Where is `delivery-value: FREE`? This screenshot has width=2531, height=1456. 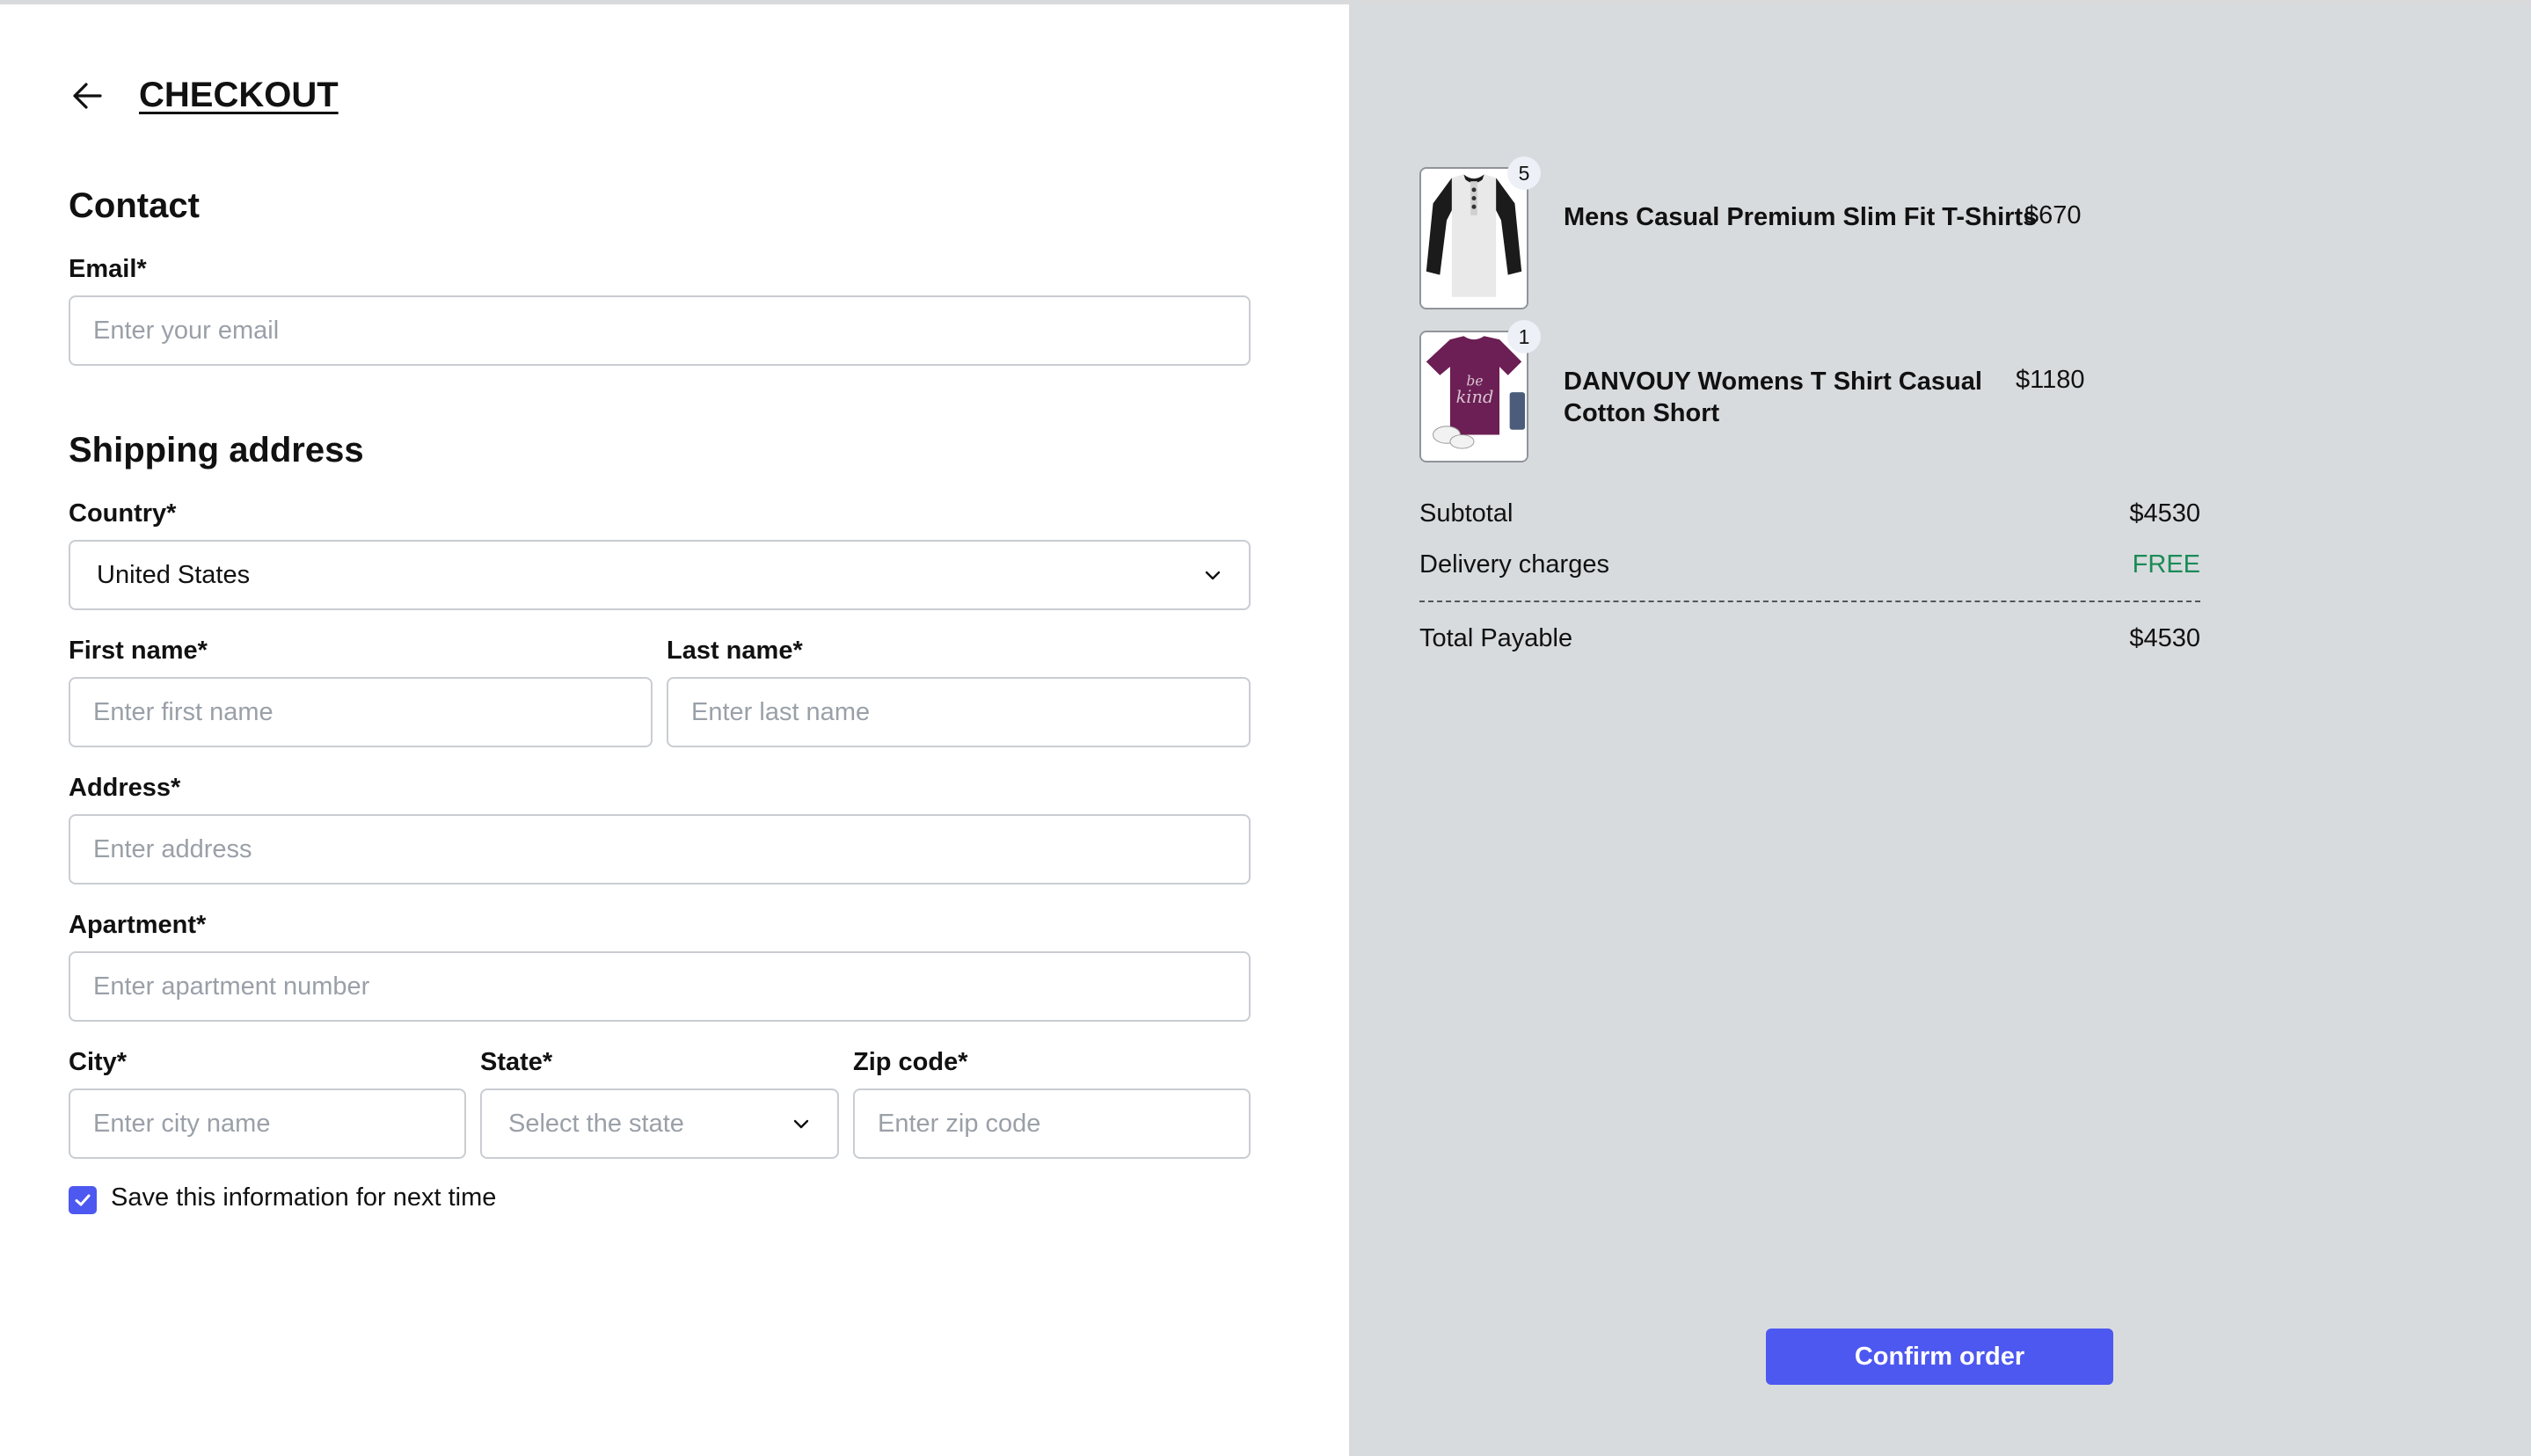 delivery-value: FREE is located at coordinates (2166, 564).